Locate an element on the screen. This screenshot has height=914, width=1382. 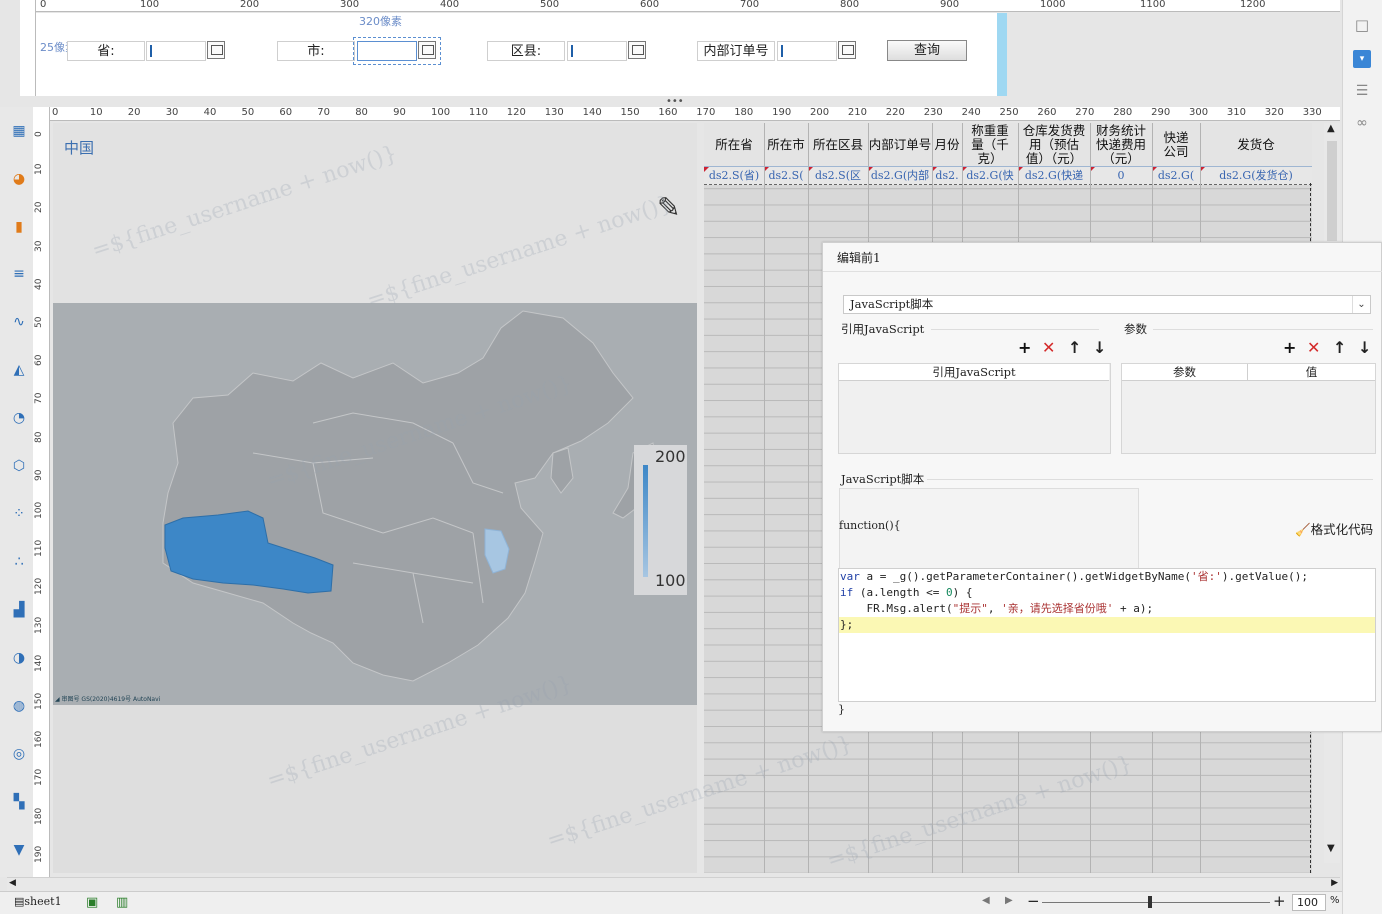
script-type-select: JavaScript脚本 ⌄ is located at coordinates (1107, 304).